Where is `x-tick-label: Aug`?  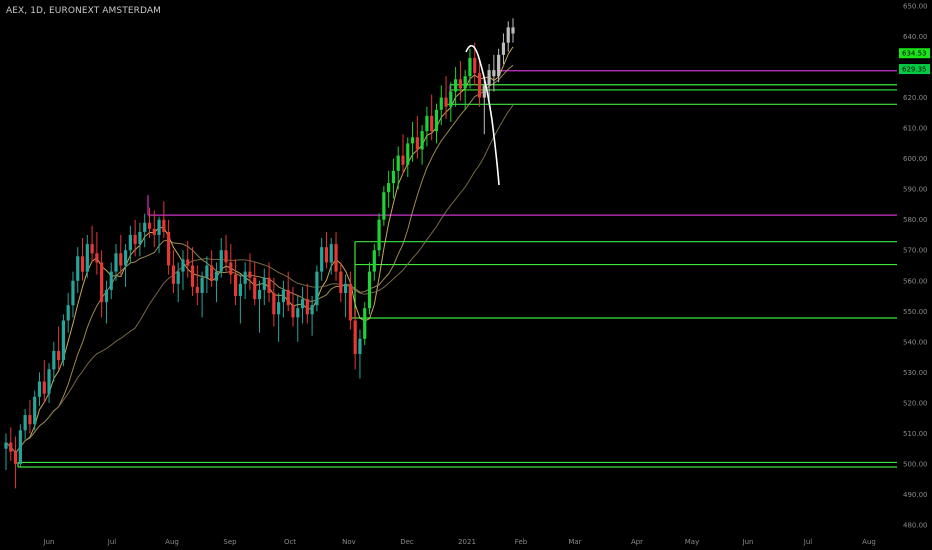 x-tick-label: Aug is located at coordinates (869, 542).